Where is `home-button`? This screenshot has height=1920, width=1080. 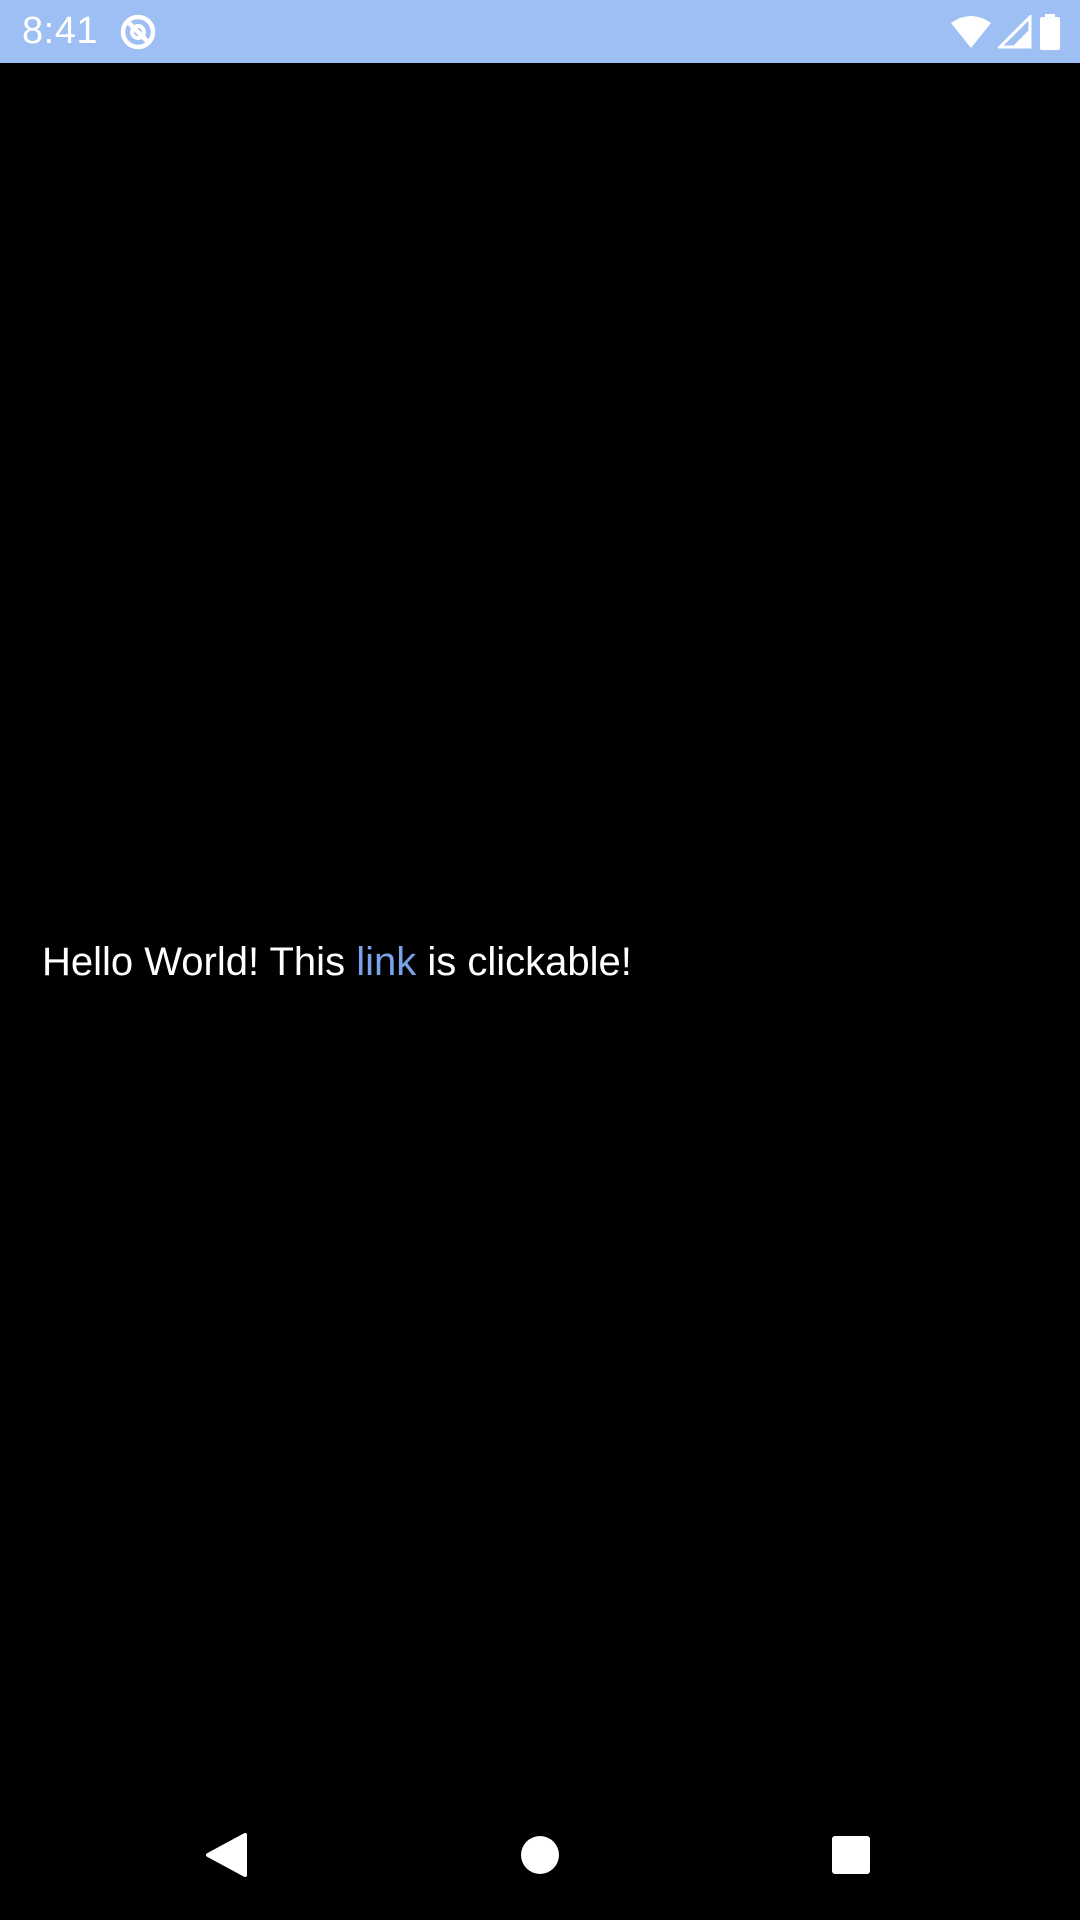
home-button is located at coordinates (540, 1857).